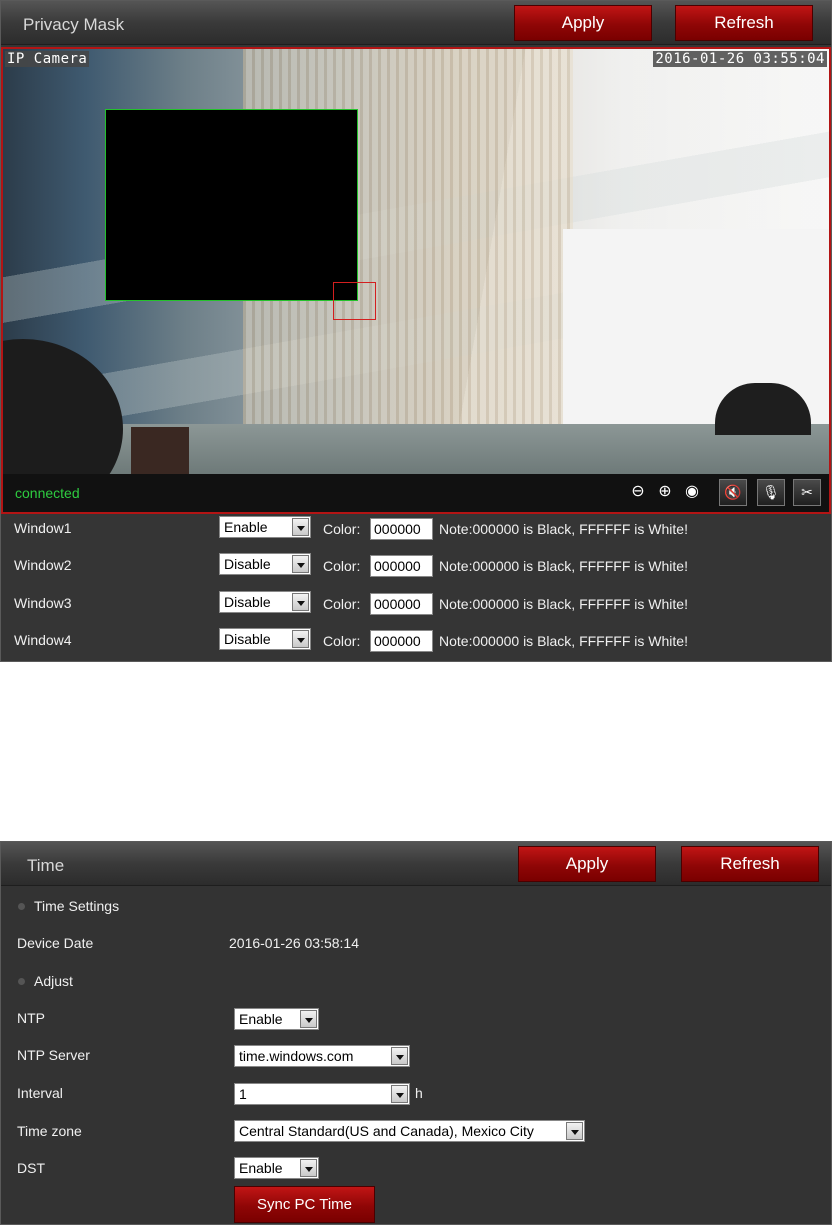  What do you see at coordinates (665, 492) in the screenshot?
I see `zoom-in-icon: ⊕` at bounding box center [665, 492].